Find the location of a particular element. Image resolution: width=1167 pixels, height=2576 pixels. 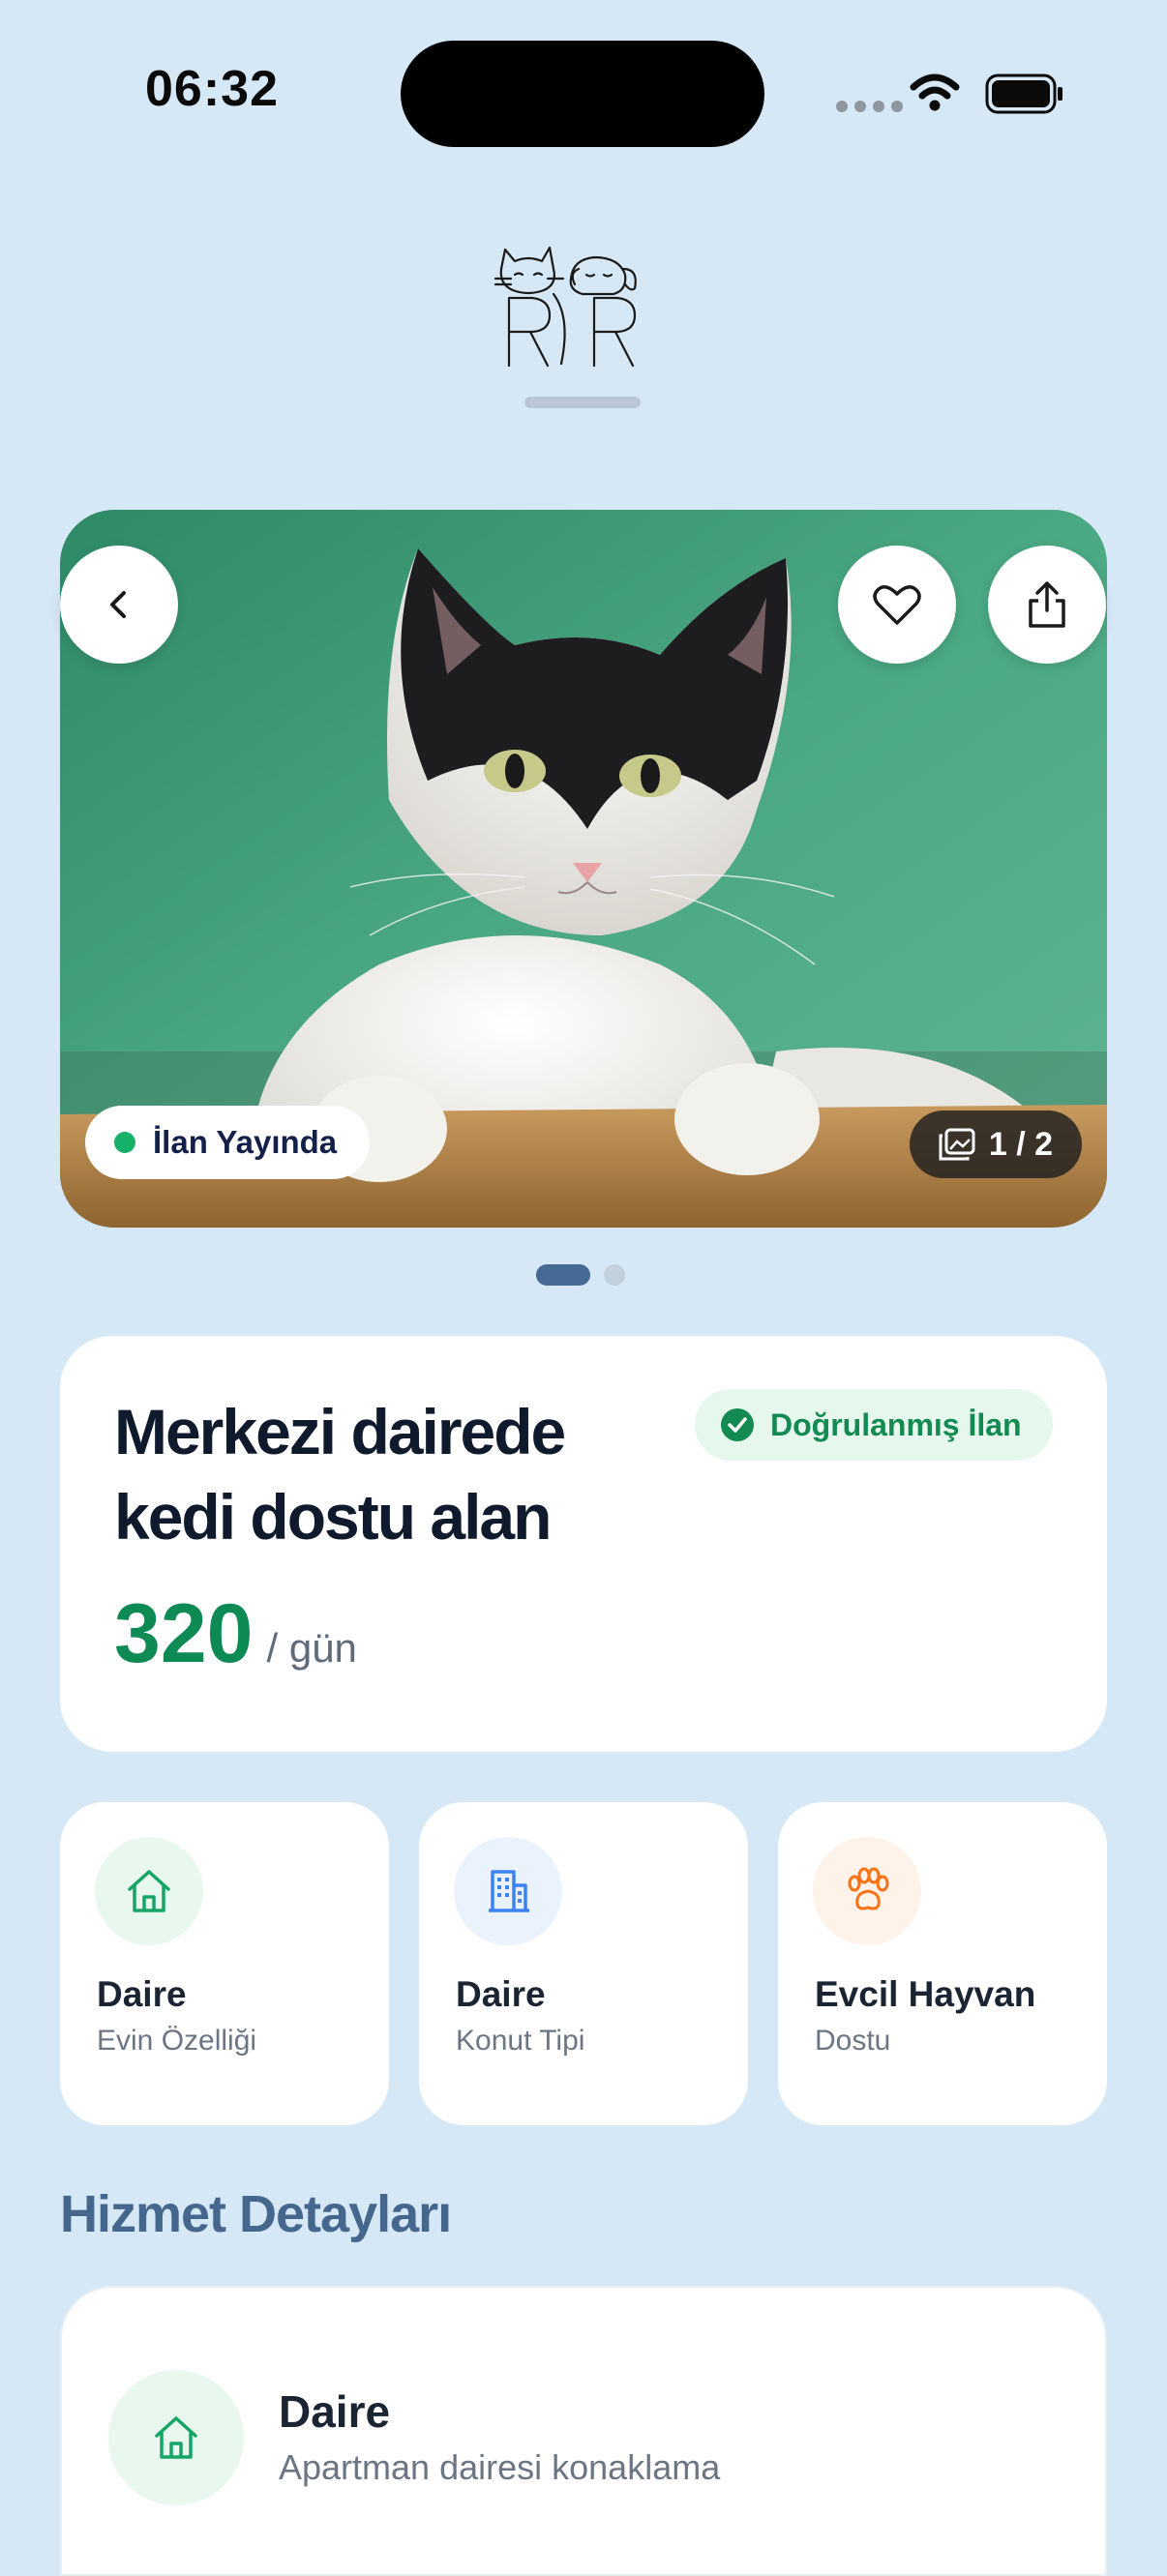

battery-icon is located at coordinates (1024, 94).